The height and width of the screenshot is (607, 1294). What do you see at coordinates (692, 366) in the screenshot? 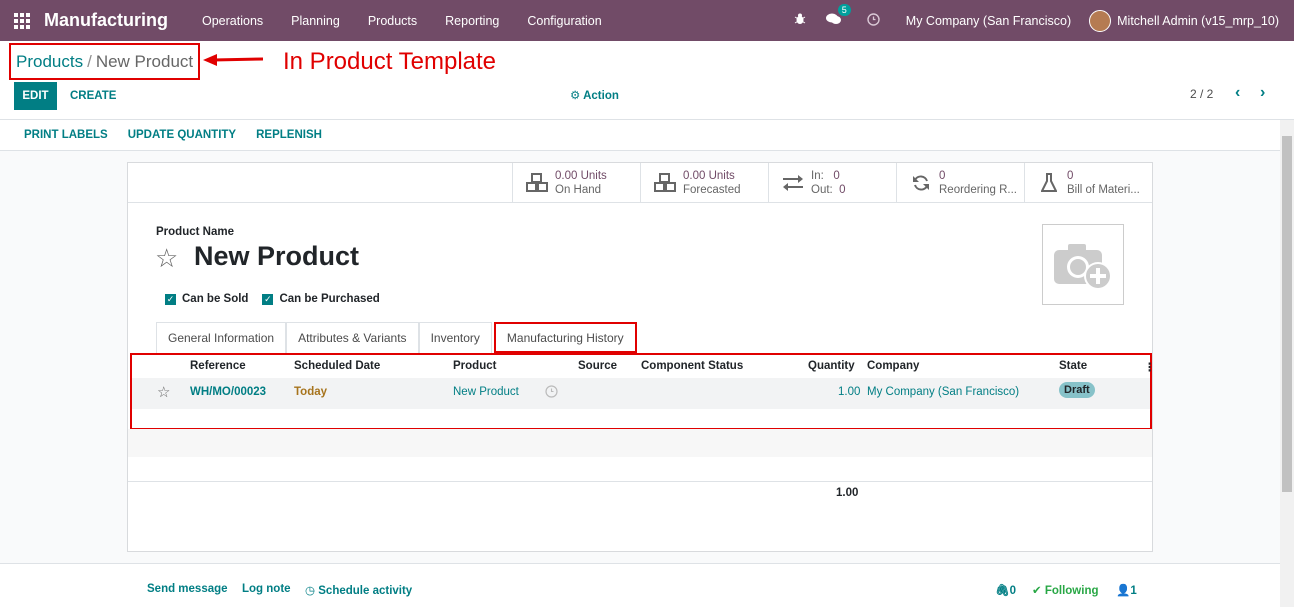
I see `col-component-status: Component Status` at bounding box center [692, 366].